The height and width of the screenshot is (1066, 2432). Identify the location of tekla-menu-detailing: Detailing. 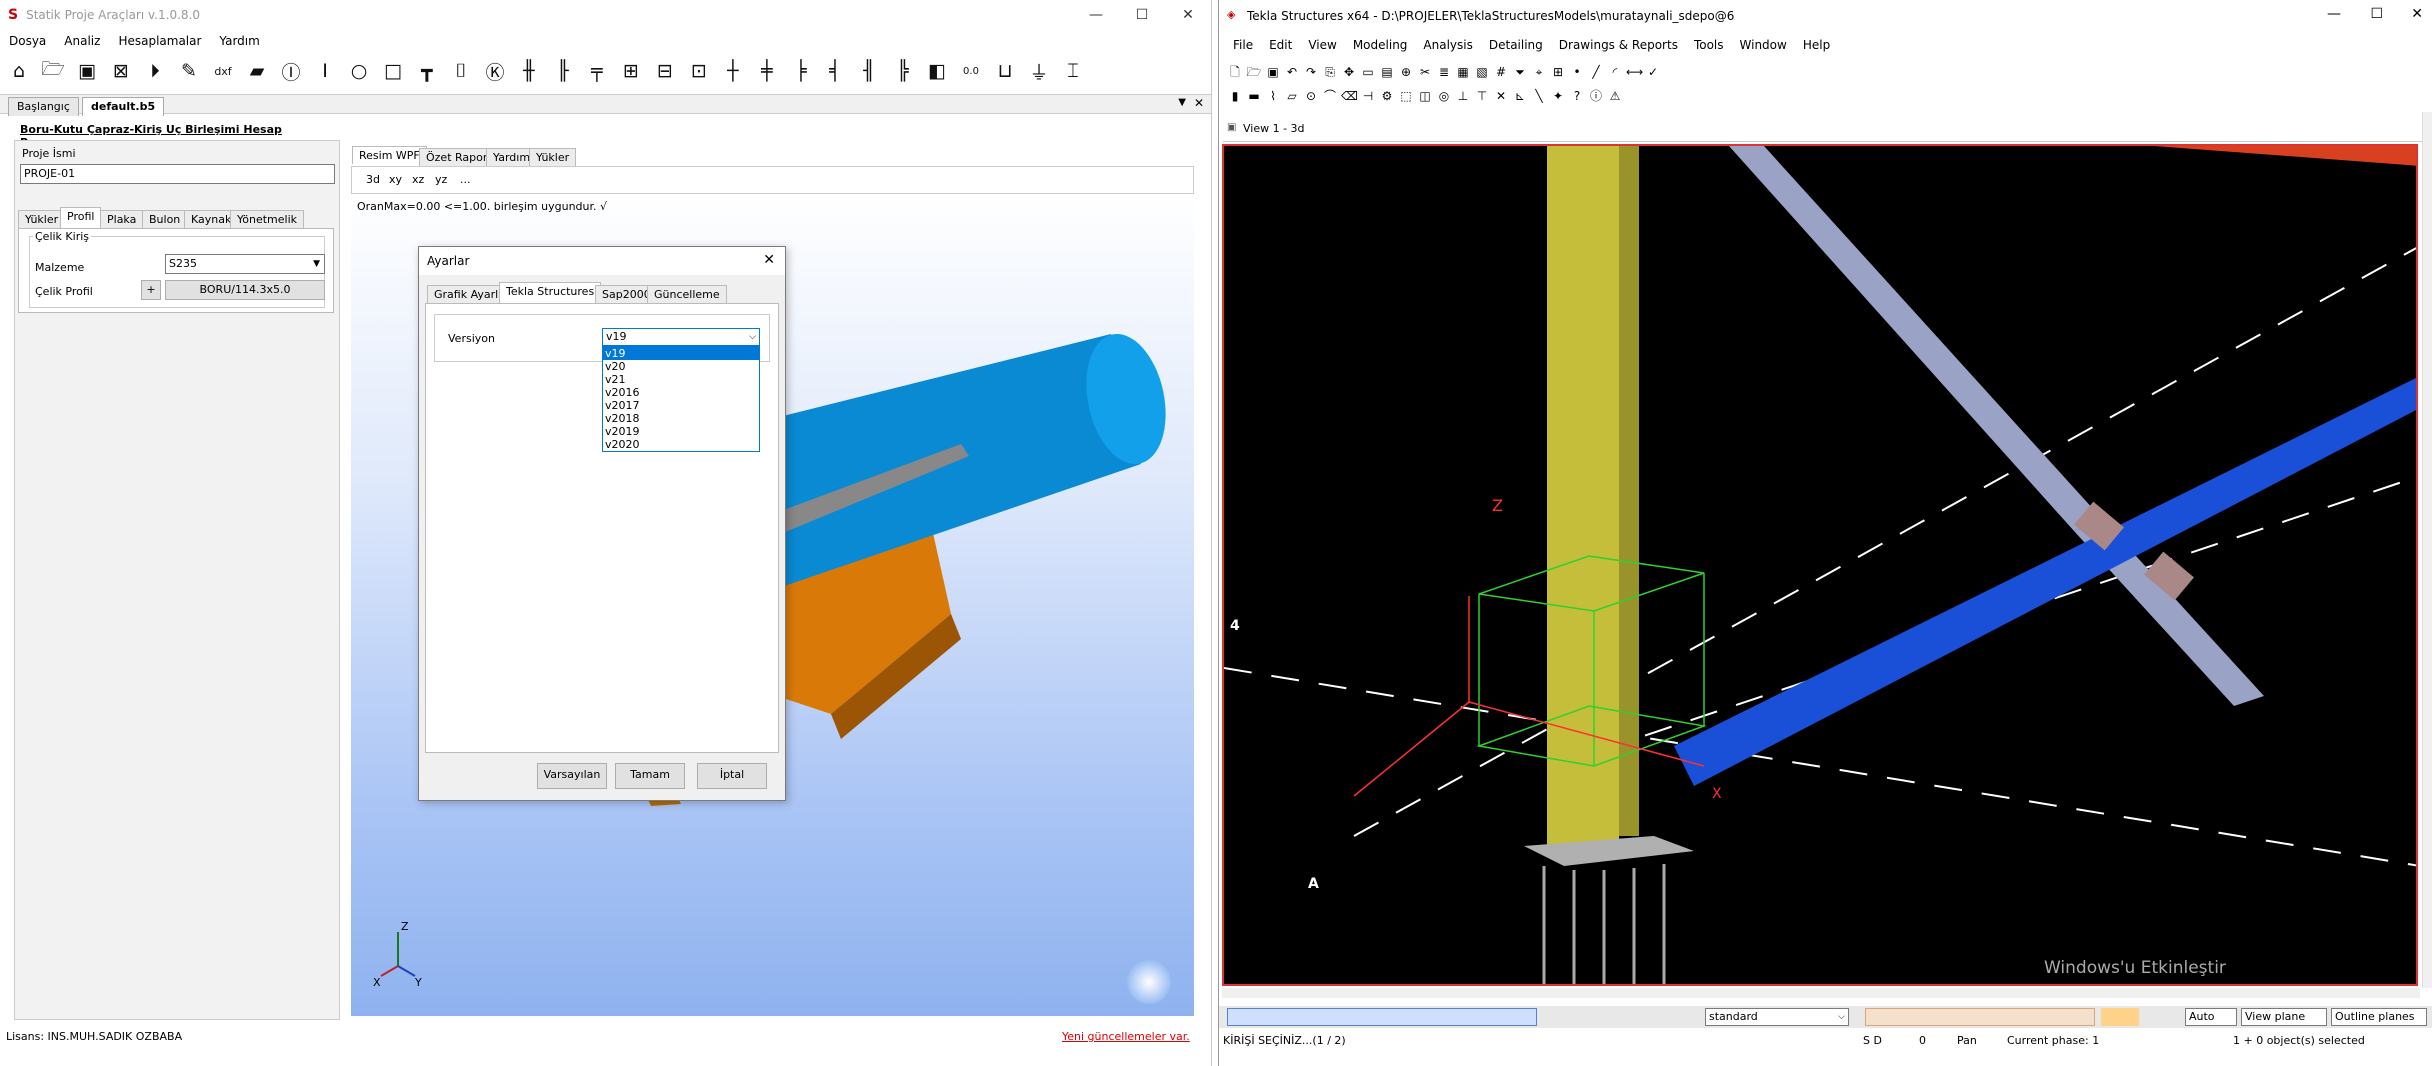
(1516, 47).